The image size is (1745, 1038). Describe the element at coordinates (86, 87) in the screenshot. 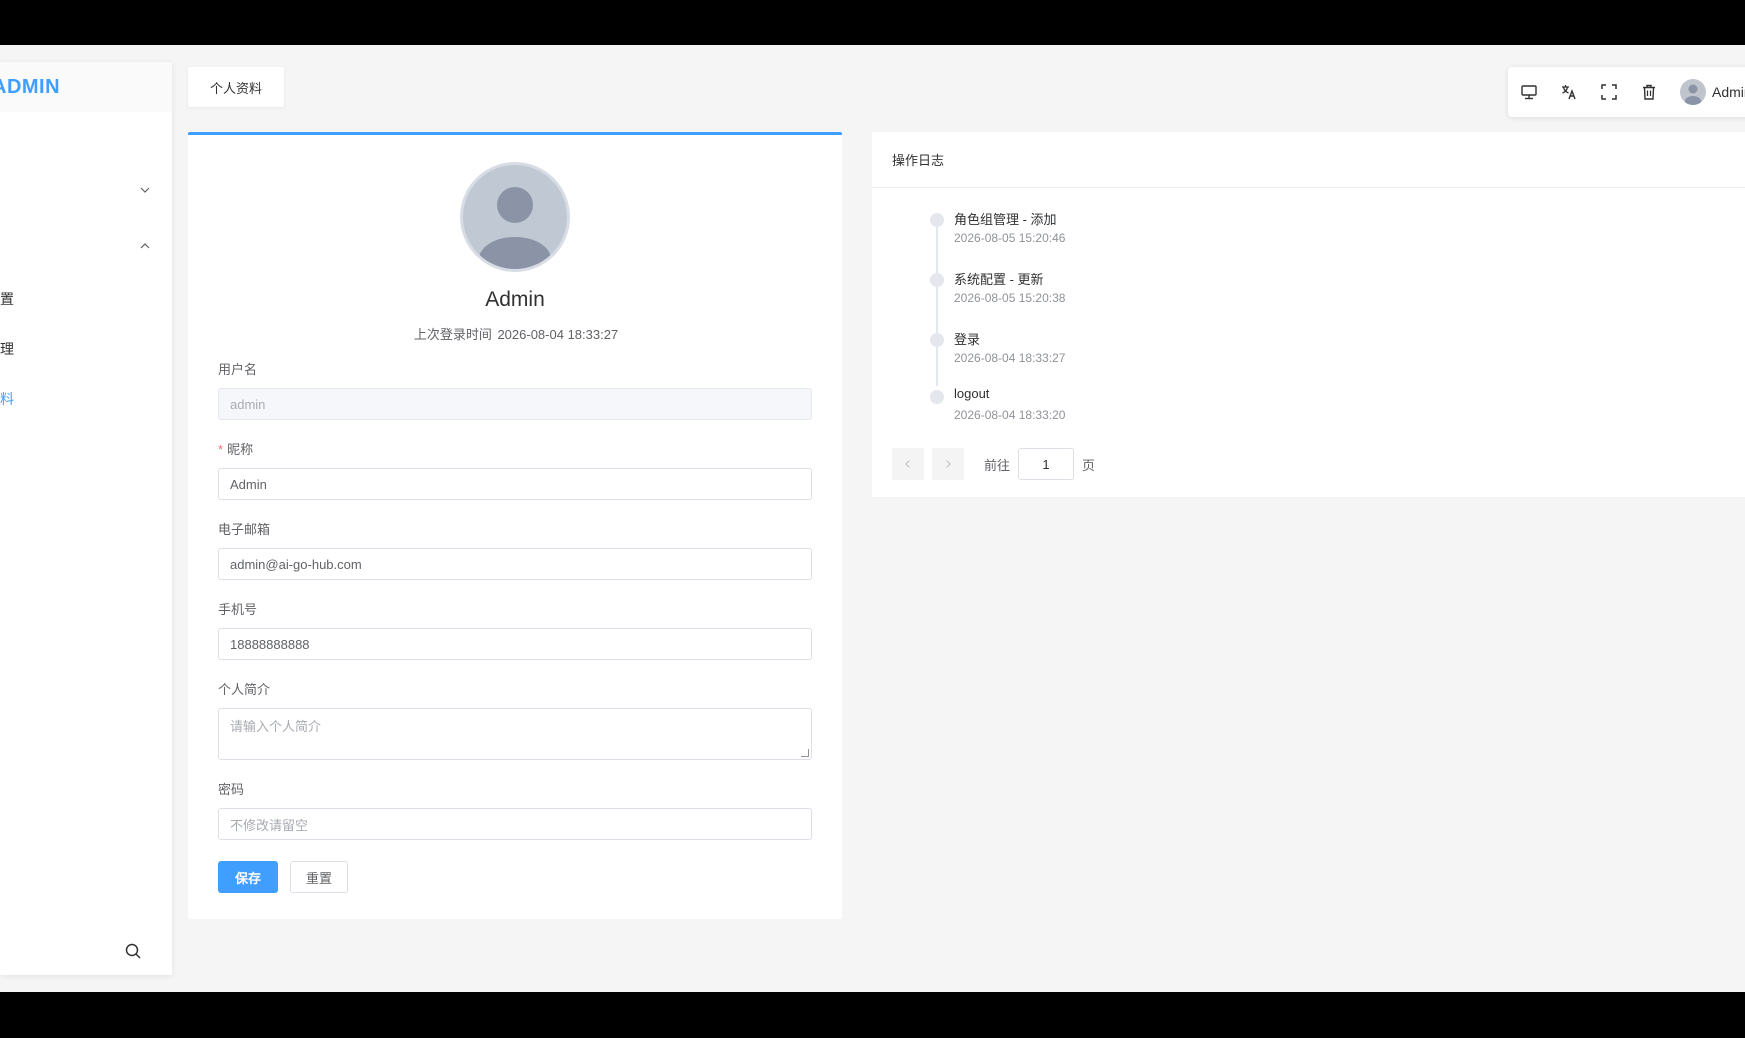

I see `logo-area: ADMIN` at that location.